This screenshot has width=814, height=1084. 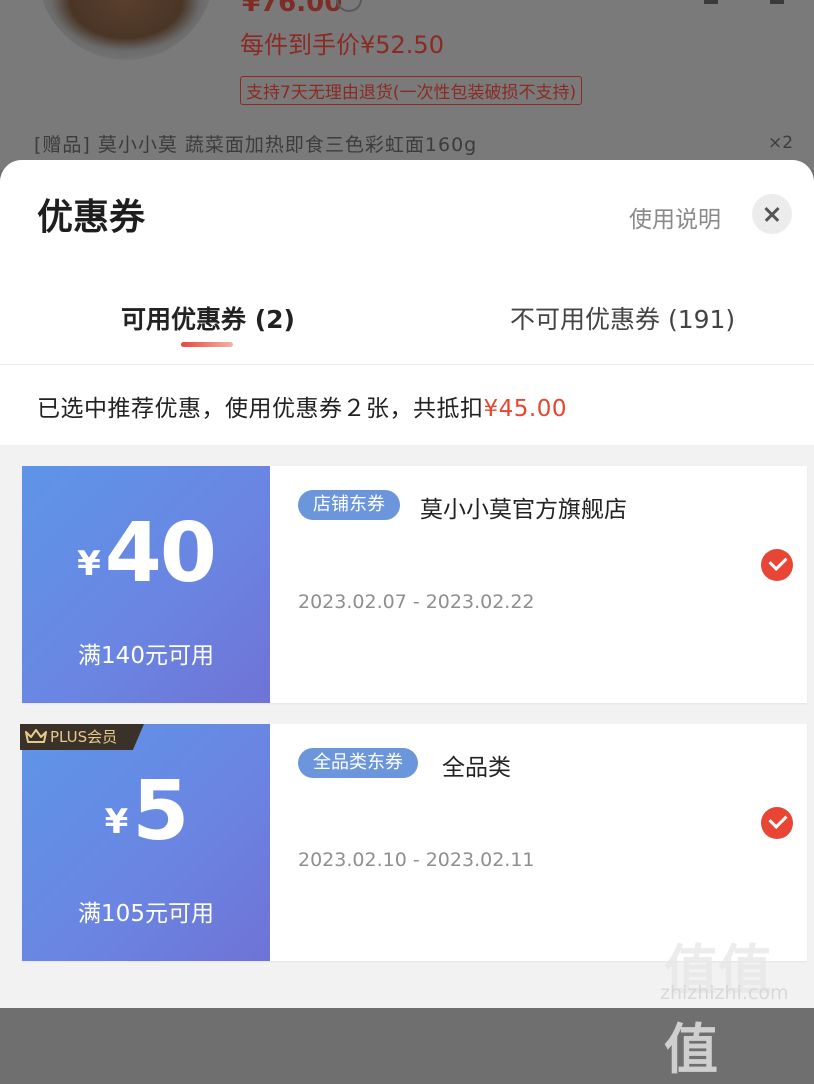 I want to click on usage-help-link: 使用说明, so click(x=675, y=217).